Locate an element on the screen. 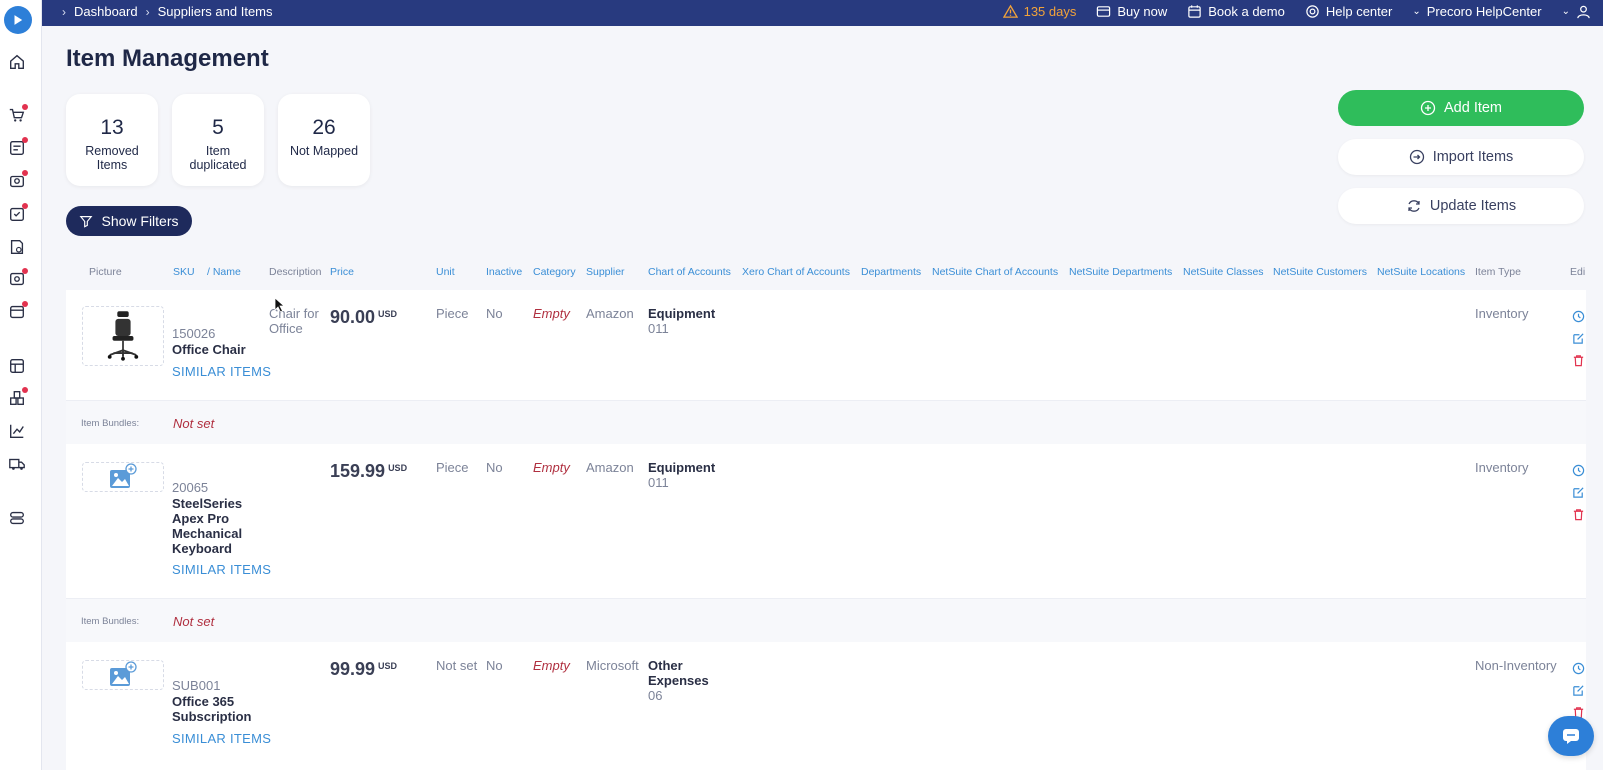 The height and width of the screenshot is (770, 1603). orders-icon is located at coordinates (18, 180).